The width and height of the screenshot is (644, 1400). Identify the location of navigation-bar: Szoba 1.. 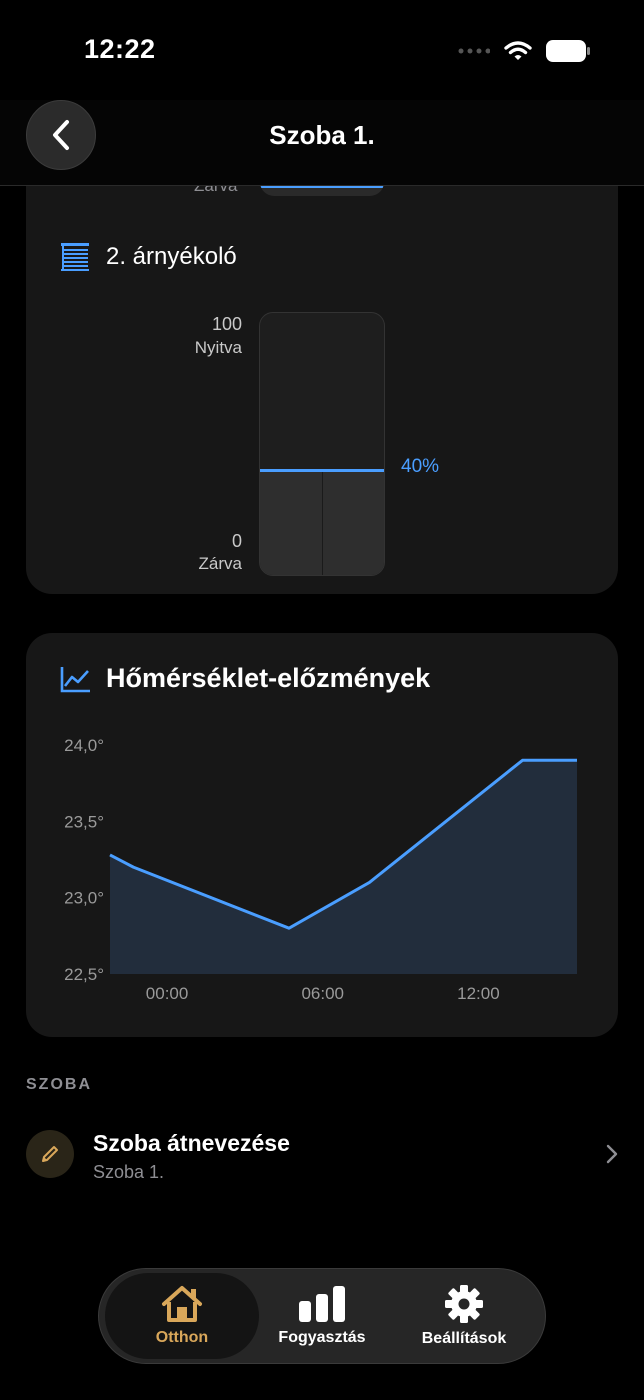
(322, 143).